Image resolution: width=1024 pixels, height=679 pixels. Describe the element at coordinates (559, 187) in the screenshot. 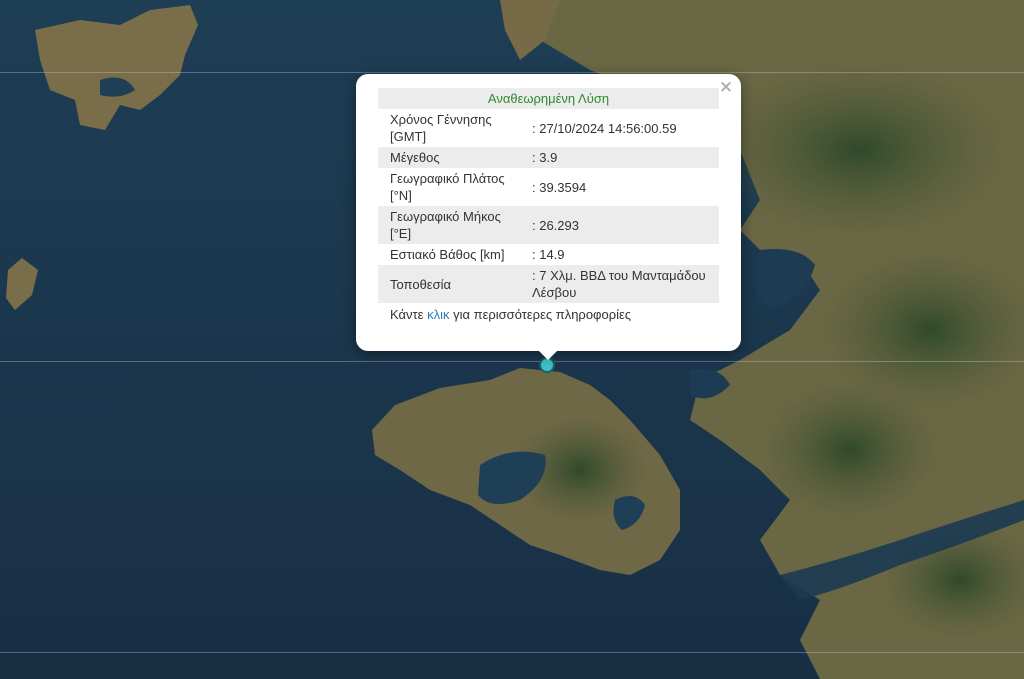

I see `latitude-value: : 39.3594` at that location.